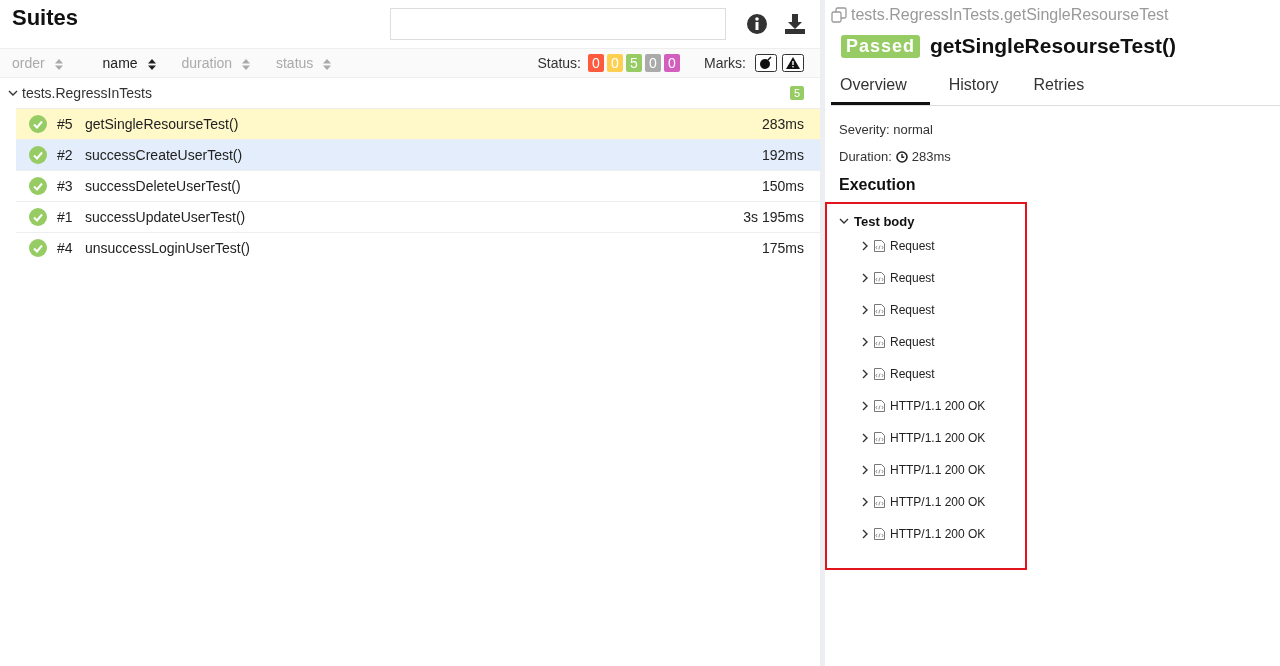 The width and height of the screenshot is (1280, 666). What do you see at coordinates (795, 24) in the screenshot?
I see `download-icon` at bounding box center [795, 24].